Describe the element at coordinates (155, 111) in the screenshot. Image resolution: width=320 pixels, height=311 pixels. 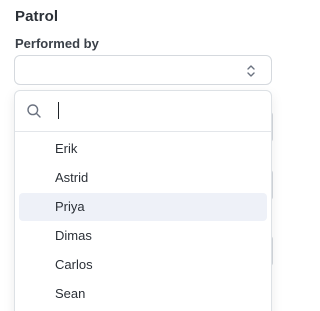
I see `dropdown-search-input` at that location.